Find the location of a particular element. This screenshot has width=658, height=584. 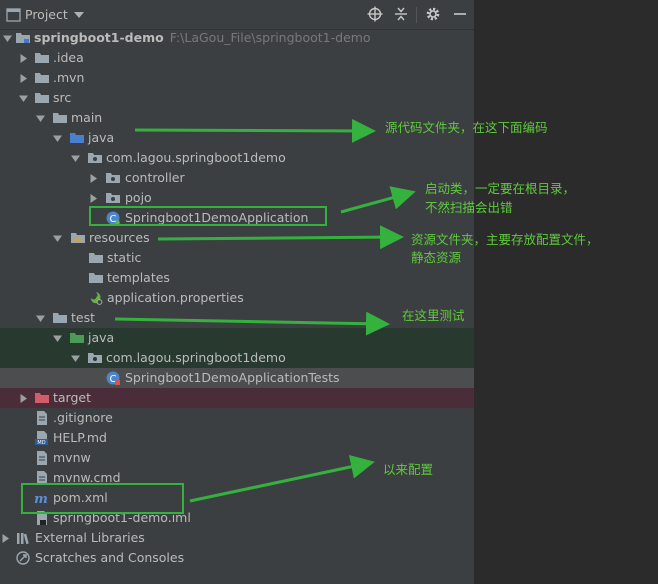

tree-item-target: target is located at coordinates (237, 398).